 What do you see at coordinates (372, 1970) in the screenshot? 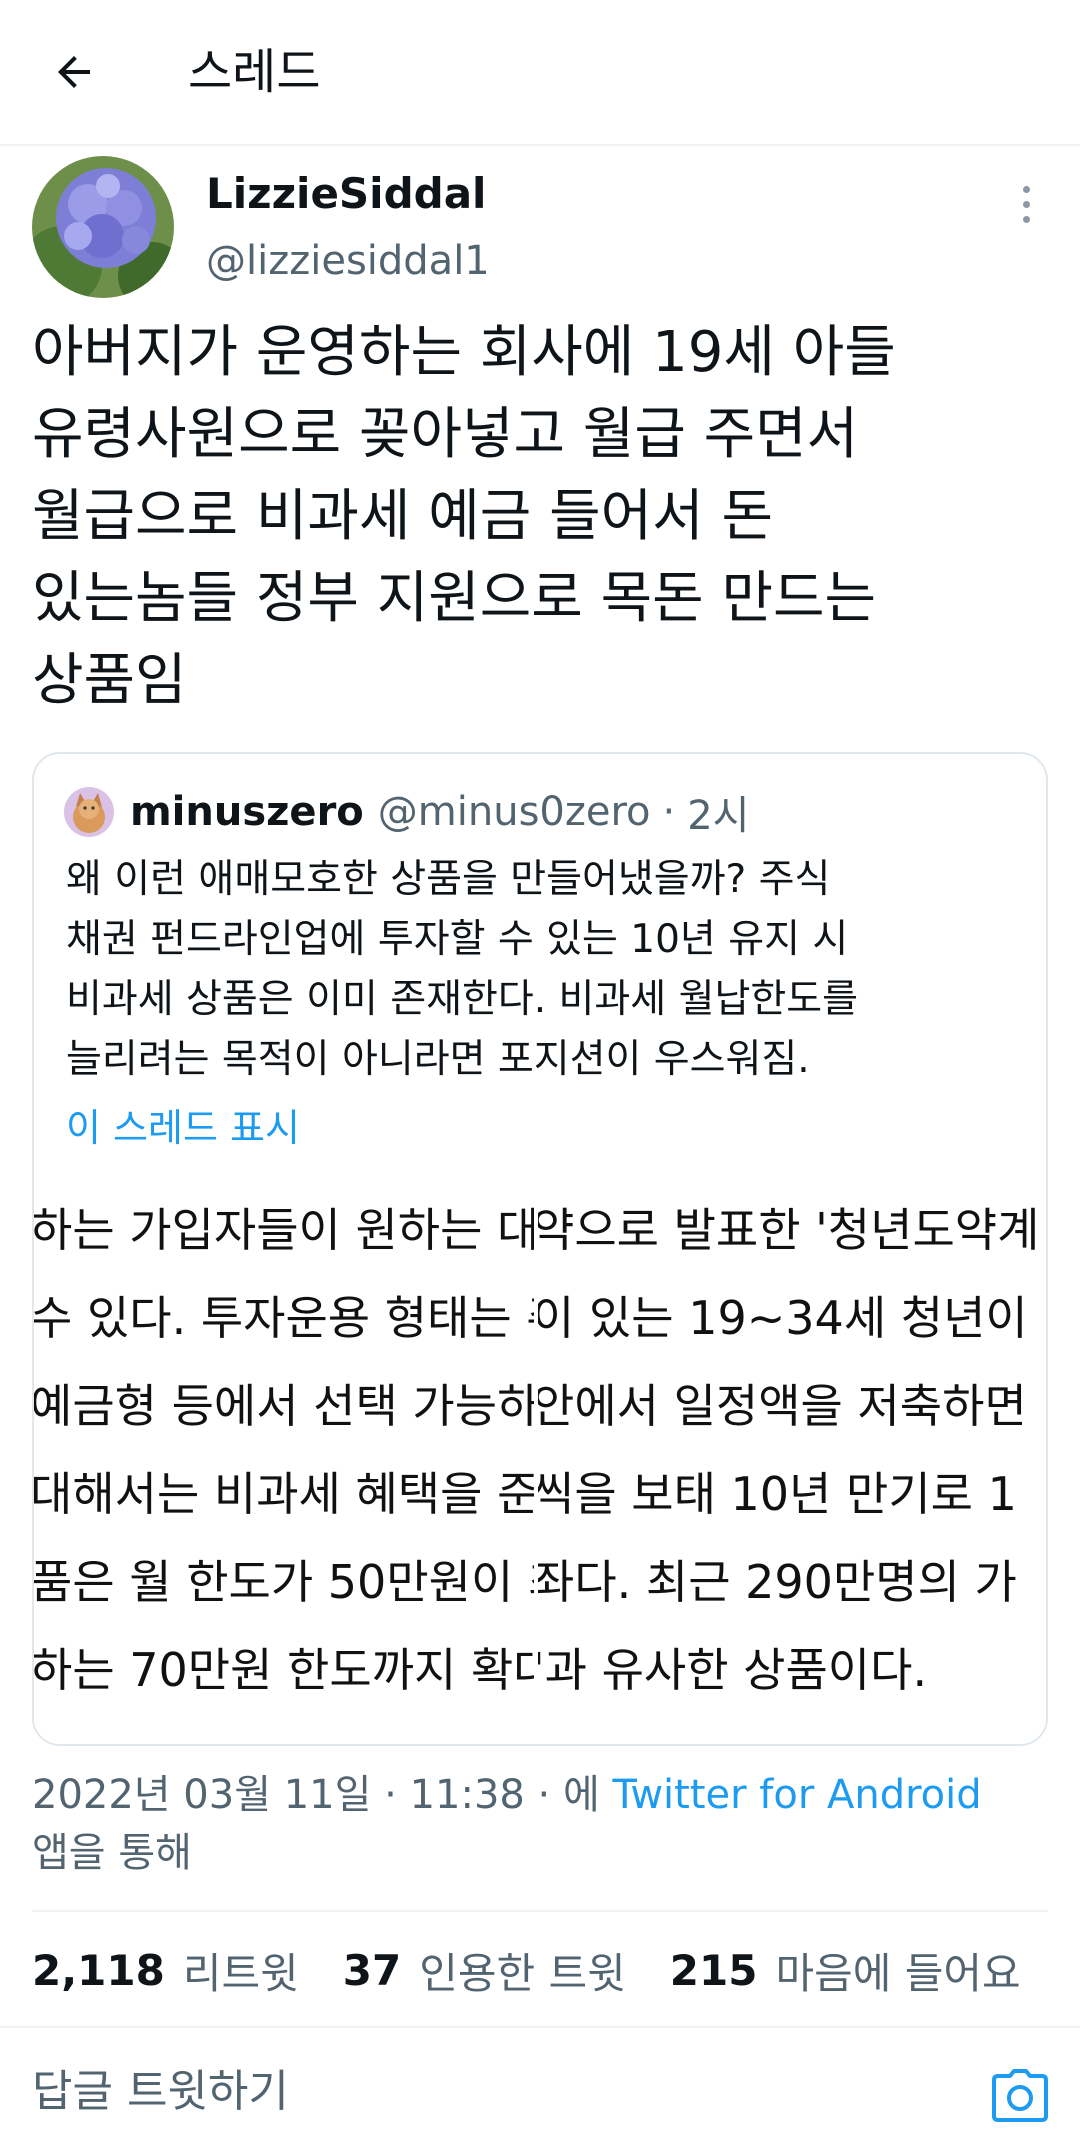
I see `quote-count: 37` at bounding box center [372, 1970].